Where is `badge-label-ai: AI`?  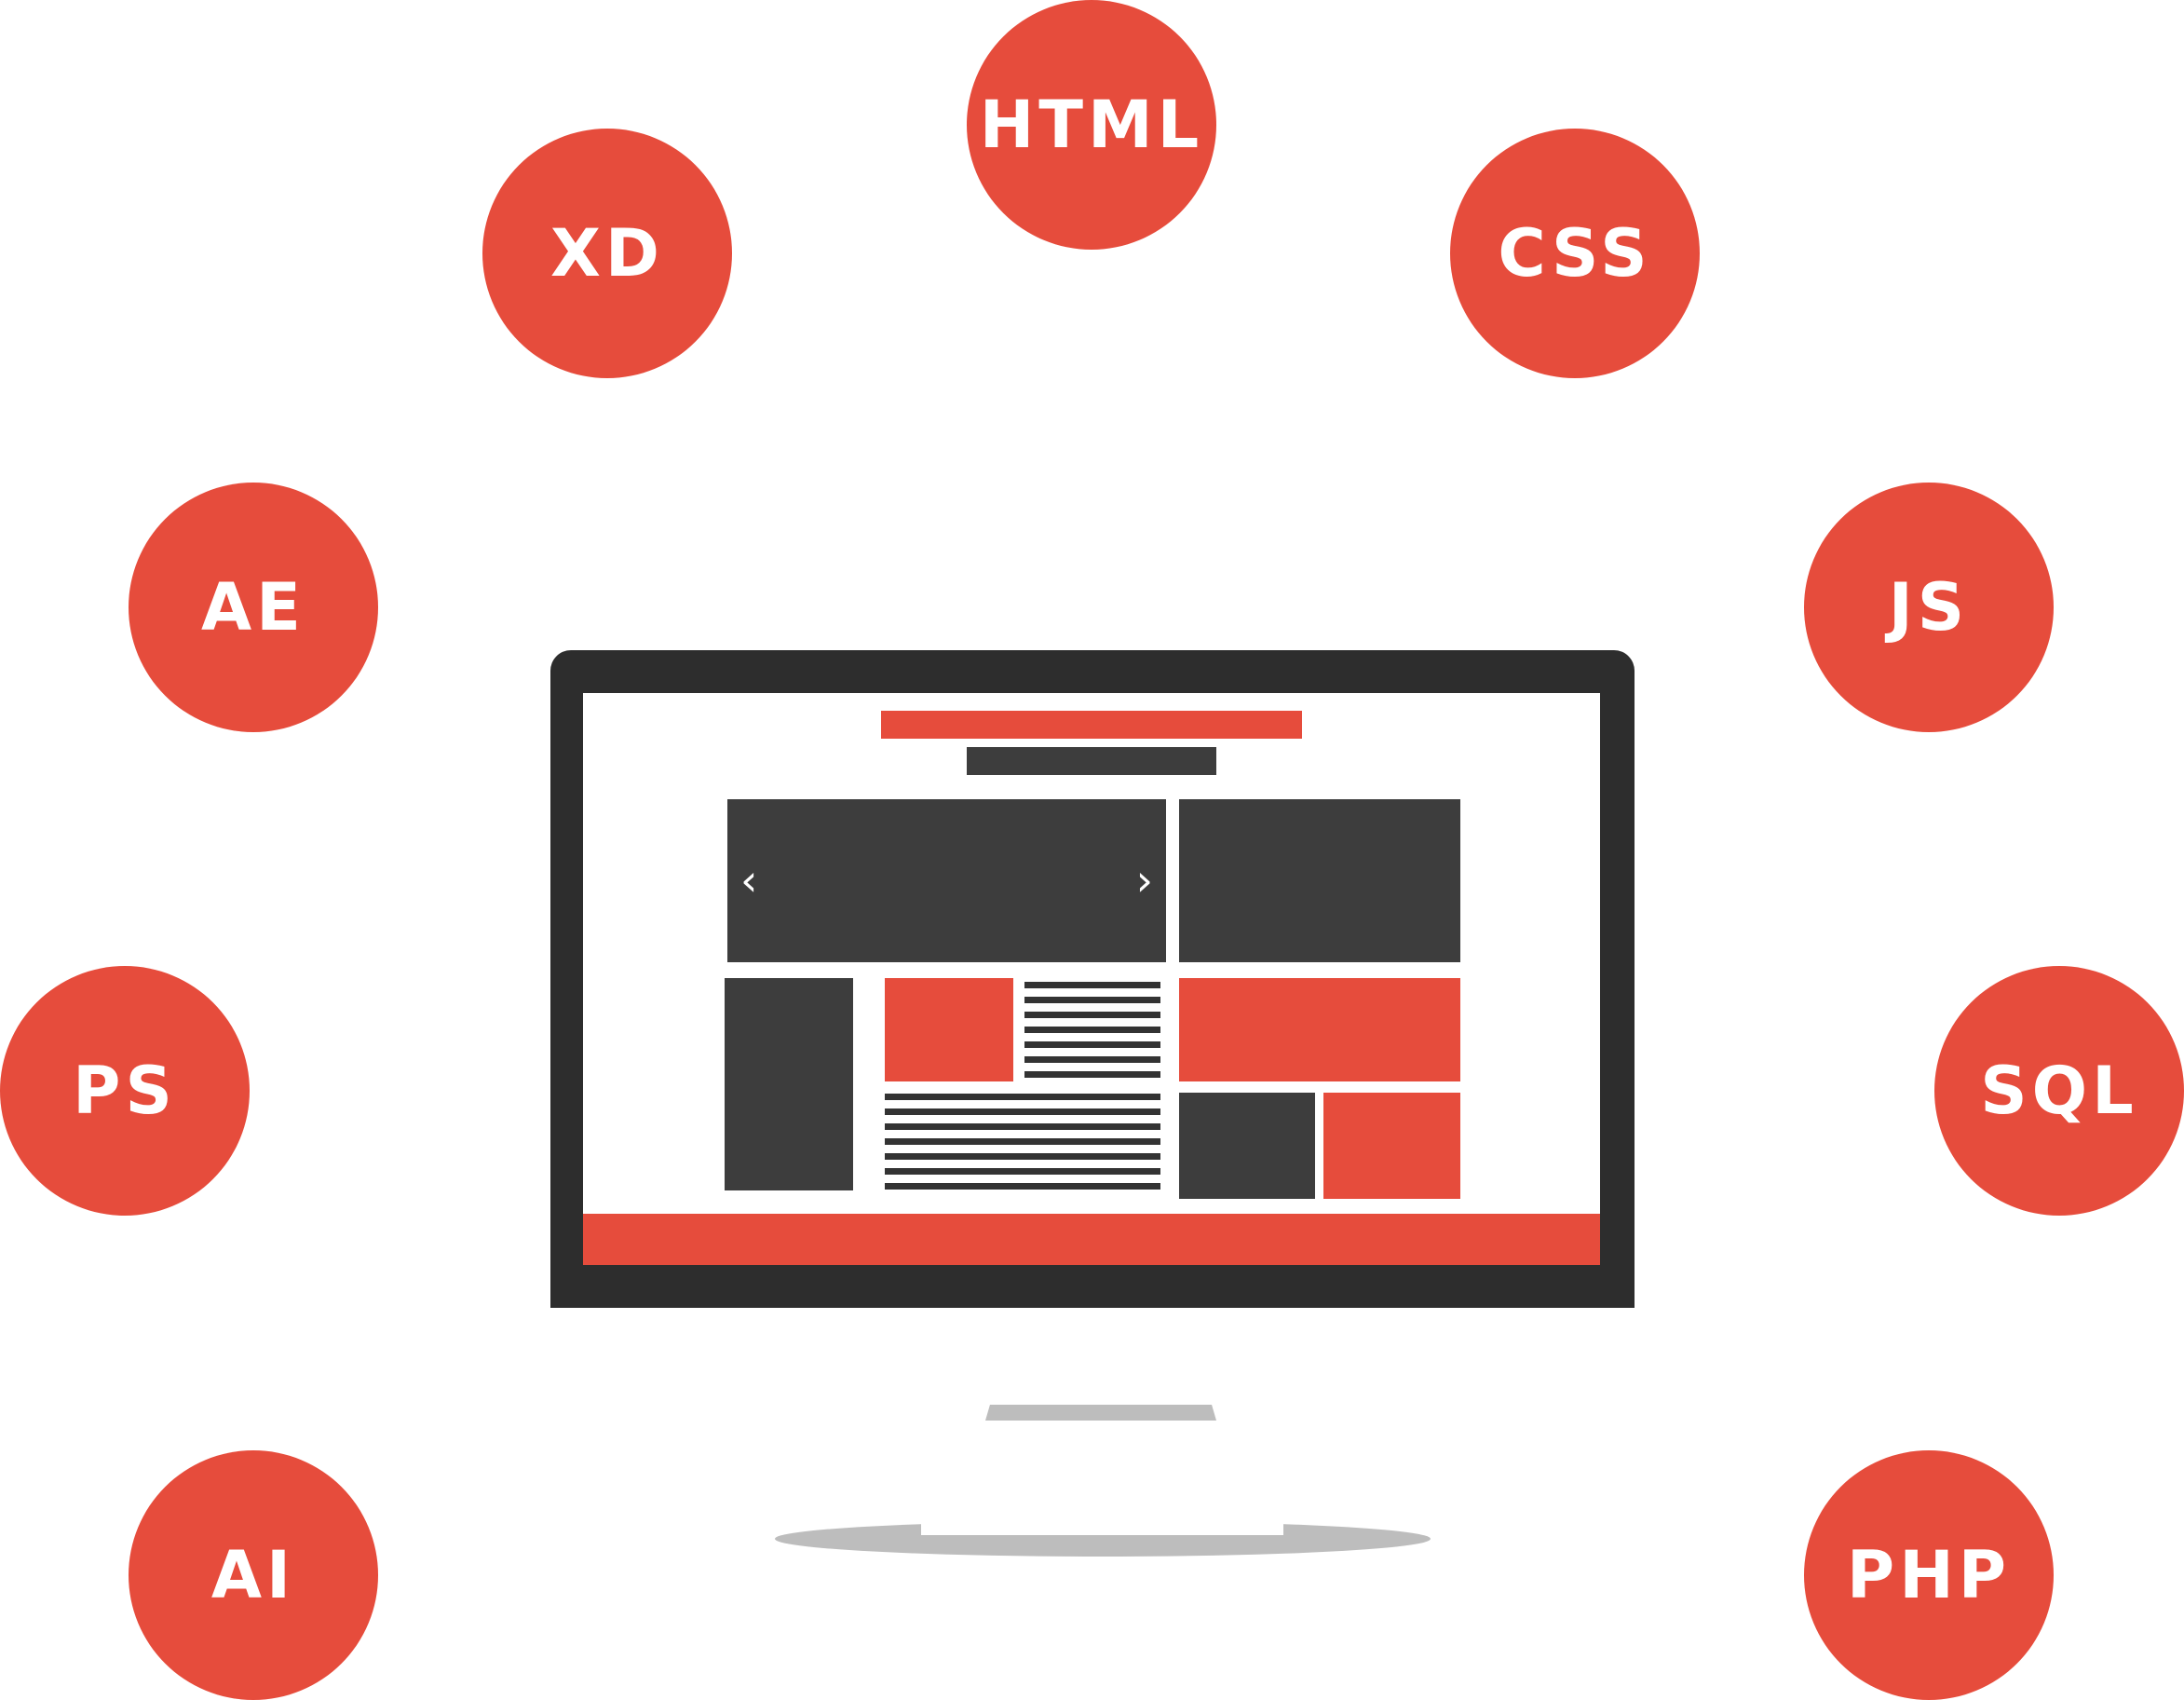 badge-label-ai: AI is located at coordinates (253, 1575).